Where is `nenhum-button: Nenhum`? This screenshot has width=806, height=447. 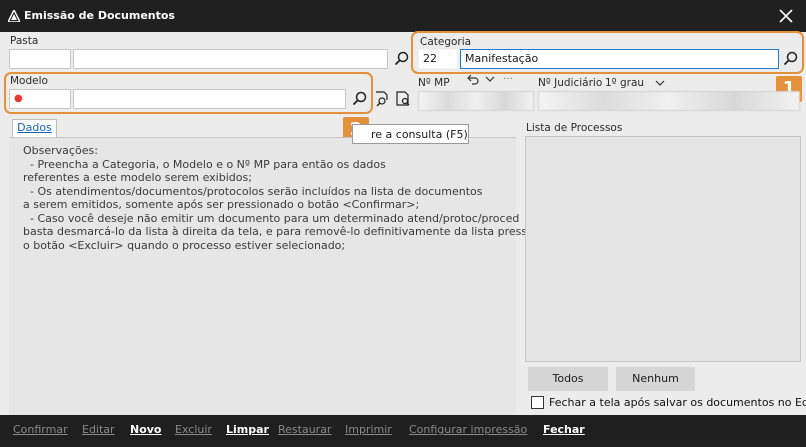 nenhum-button: Nenhum is located at coordinates (655, 379).